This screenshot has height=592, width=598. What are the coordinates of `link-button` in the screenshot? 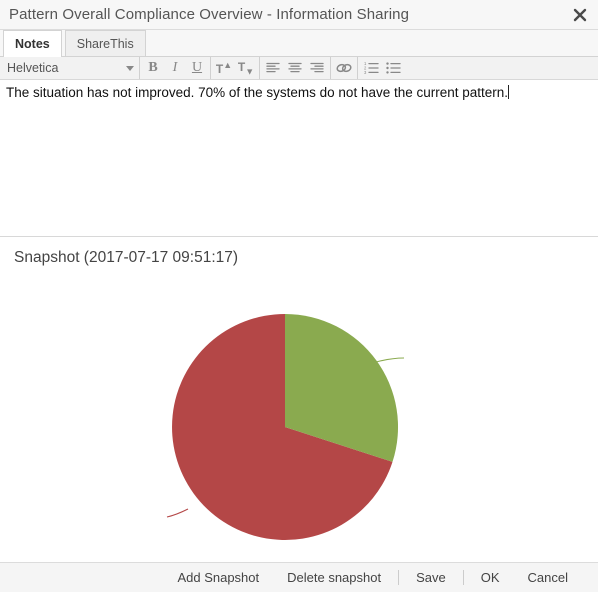 It's located at (344, 68).